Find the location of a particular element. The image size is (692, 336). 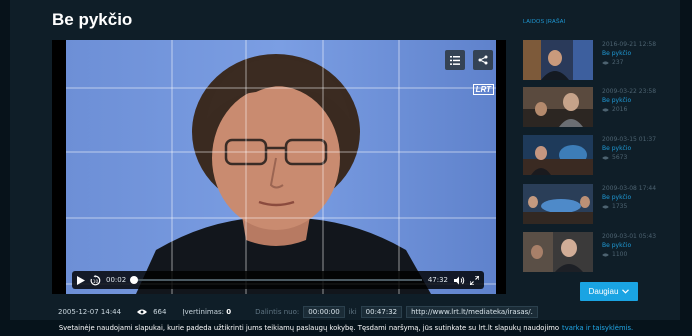

view-count-value: 664 is located at coordinates (160, 312).